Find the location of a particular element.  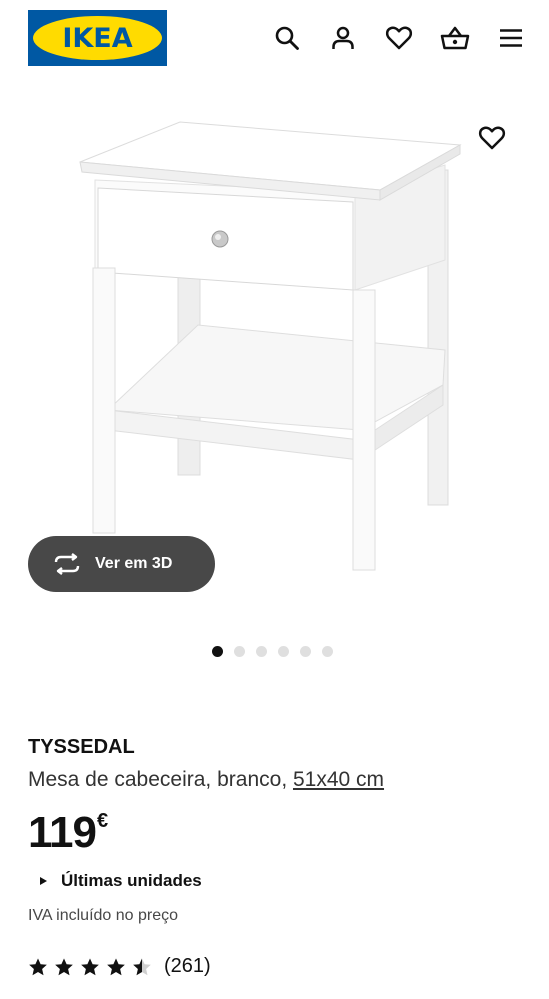

image-carousel-dots is located at coordinates (272, 651).